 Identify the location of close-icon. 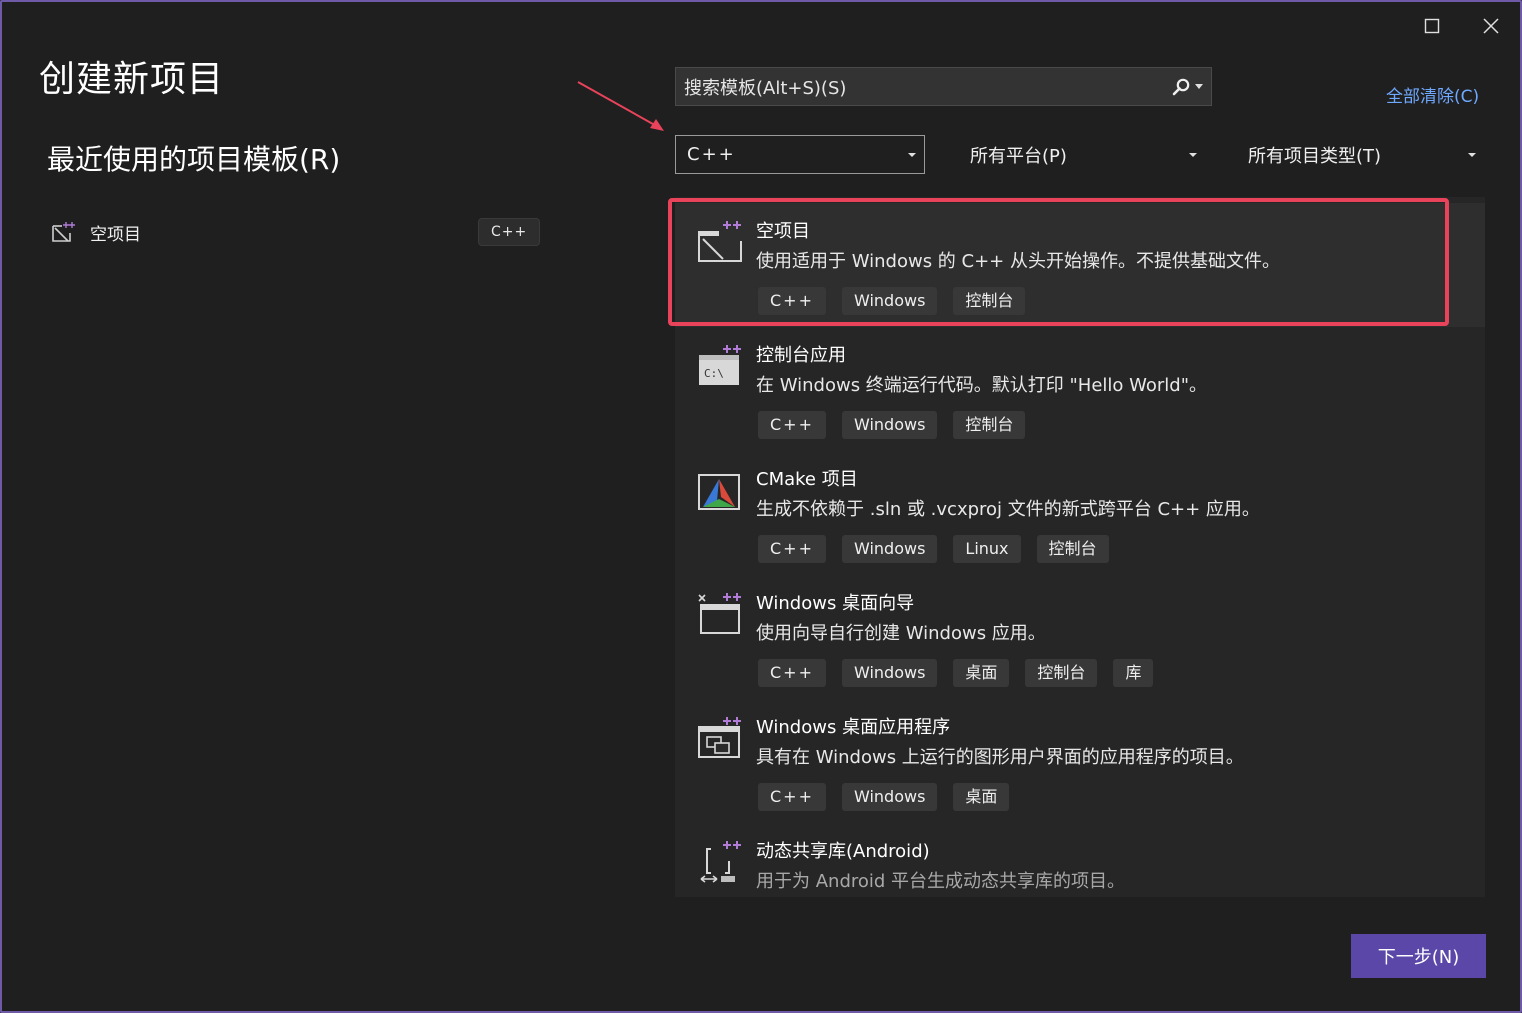
(1491, 26).